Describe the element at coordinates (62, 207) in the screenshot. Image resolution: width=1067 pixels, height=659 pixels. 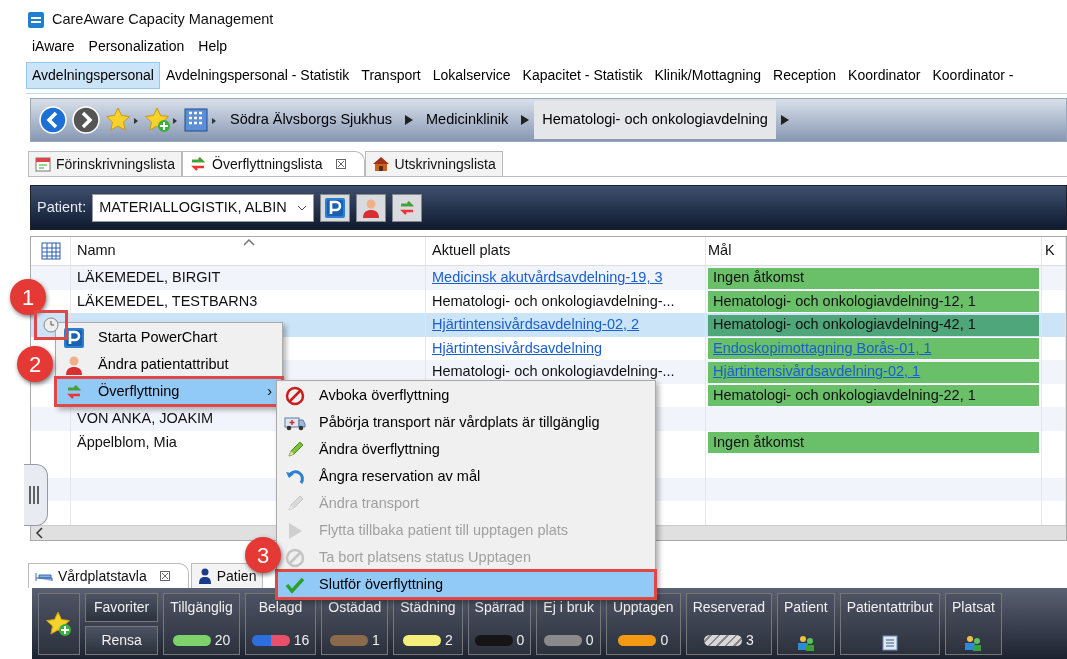
I see `patient-label: Patient:` at that location.